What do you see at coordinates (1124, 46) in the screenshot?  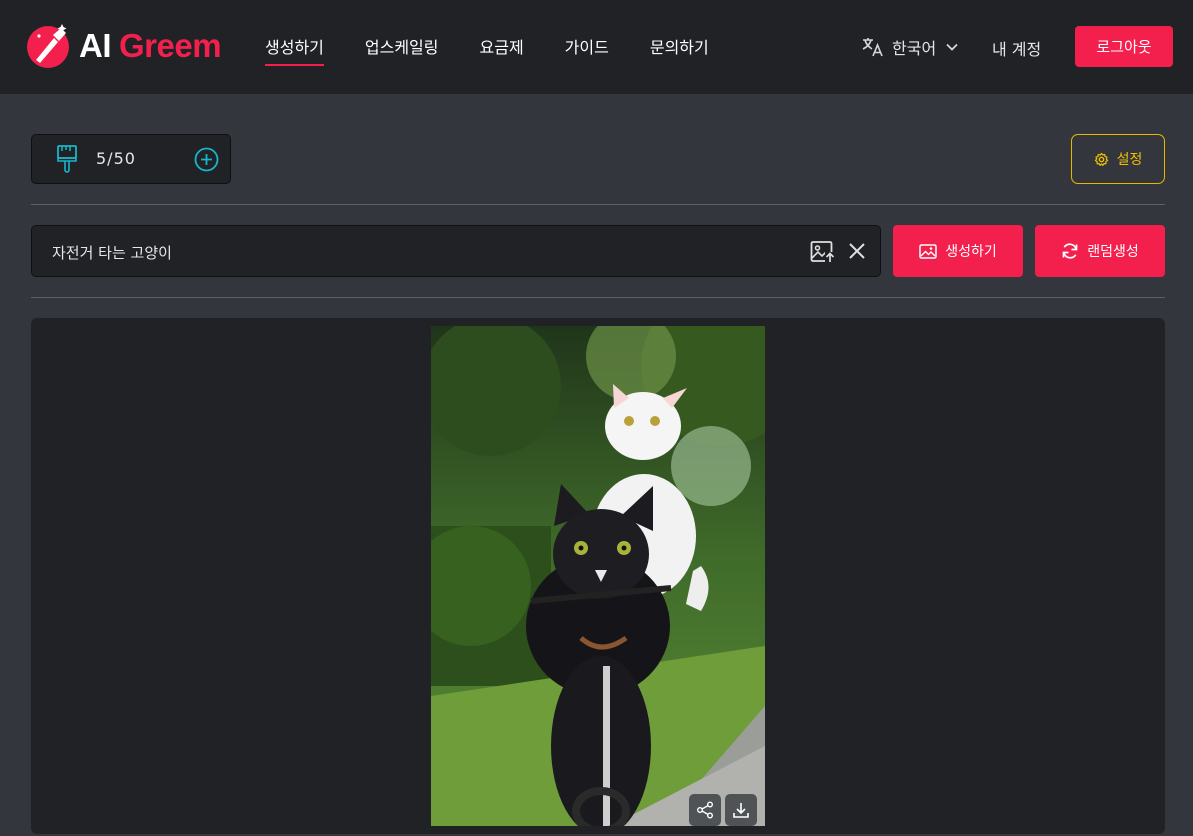 I see `logout-button: 로그아웃` at bounding box center [1124, 46].